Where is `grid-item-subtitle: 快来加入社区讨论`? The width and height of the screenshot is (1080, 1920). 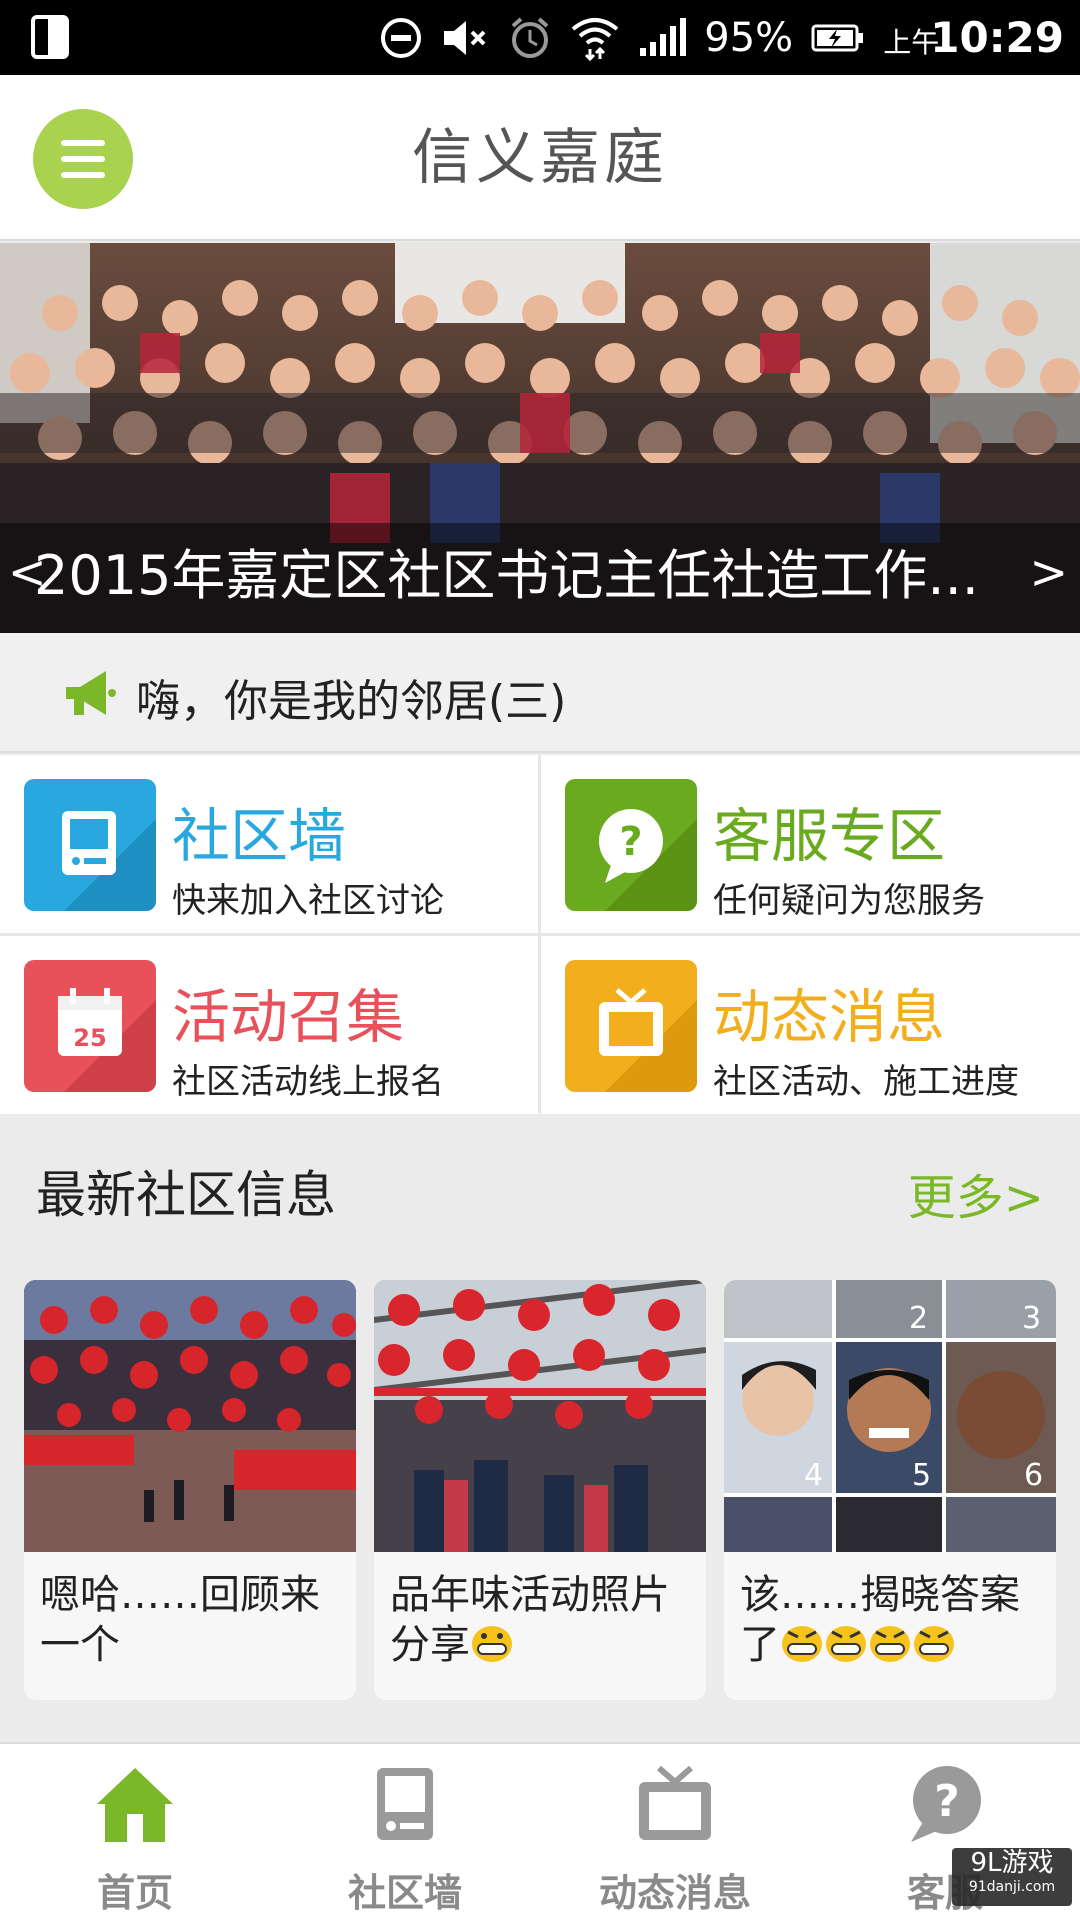 grid-item-subtitle: 快来加入社区讨论 is located at coordinates (308, 901).